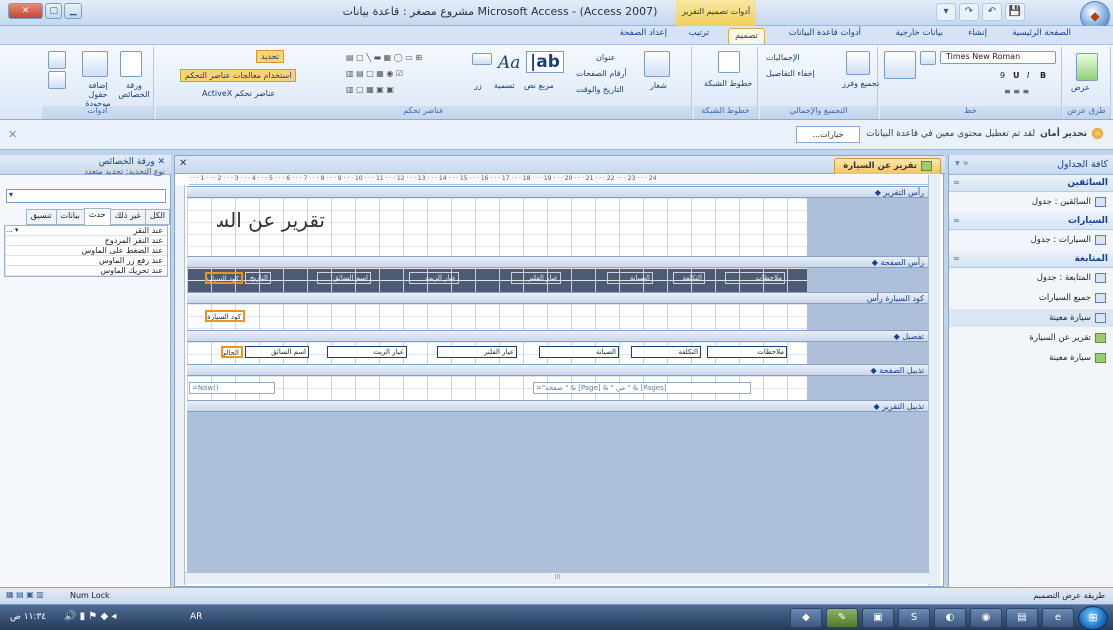 The height and width of the screenshot is (630, 1113). Describe the element at coordinates (1031, 183) in the screenshot. I see `nav-category-drivers: ≈ السائقين` at that location.